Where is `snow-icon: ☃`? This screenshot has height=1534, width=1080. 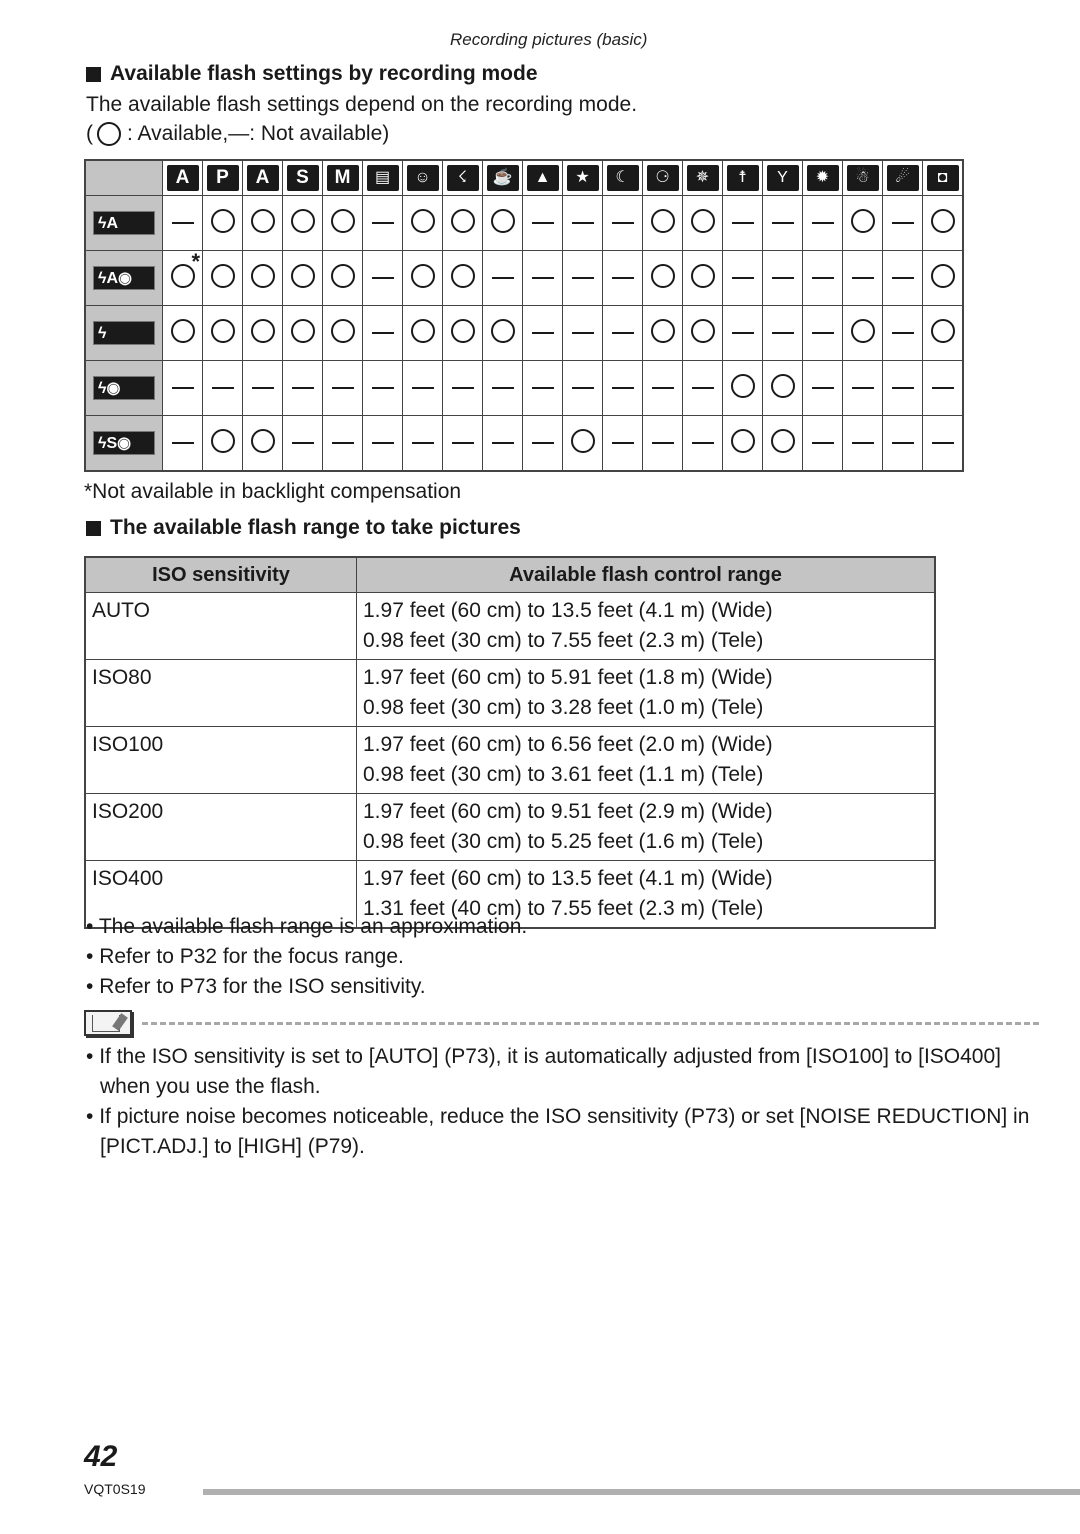 snow-icon: ☃ is located at coordinates (862, 178).